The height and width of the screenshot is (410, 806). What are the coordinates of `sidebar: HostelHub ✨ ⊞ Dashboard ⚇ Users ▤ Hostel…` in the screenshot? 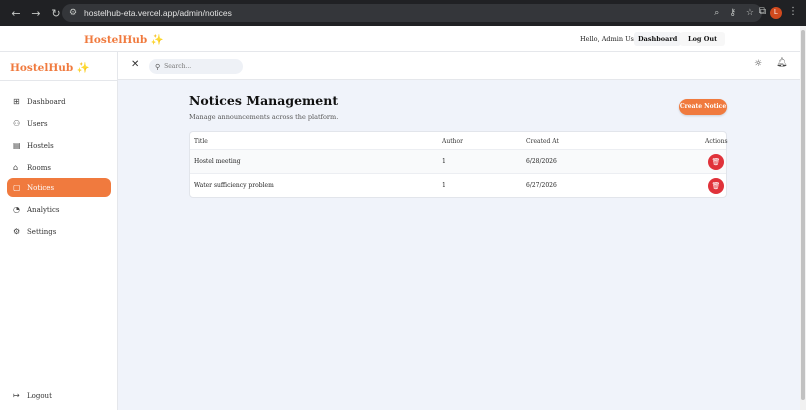 It's located at (59, 231).